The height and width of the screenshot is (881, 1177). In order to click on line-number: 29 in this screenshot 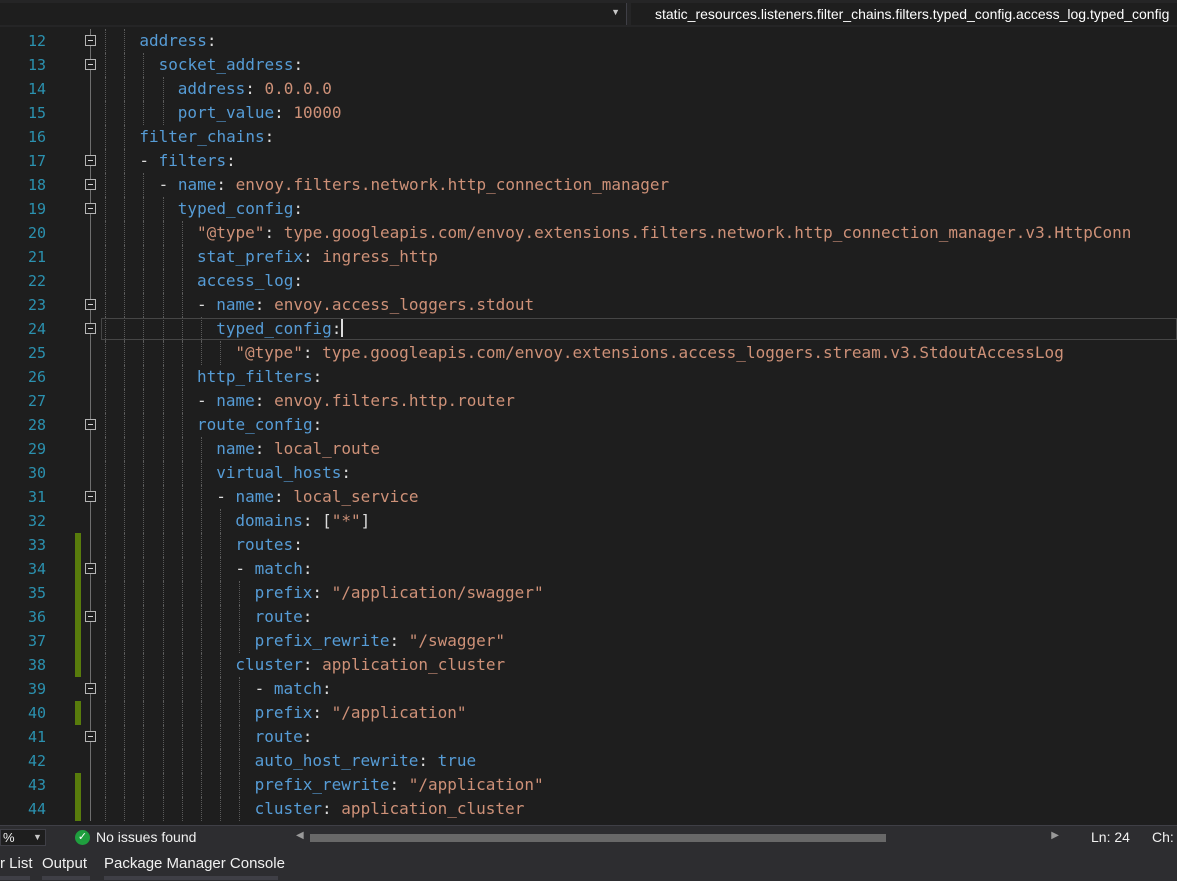, I will do `click(36, 449)`.